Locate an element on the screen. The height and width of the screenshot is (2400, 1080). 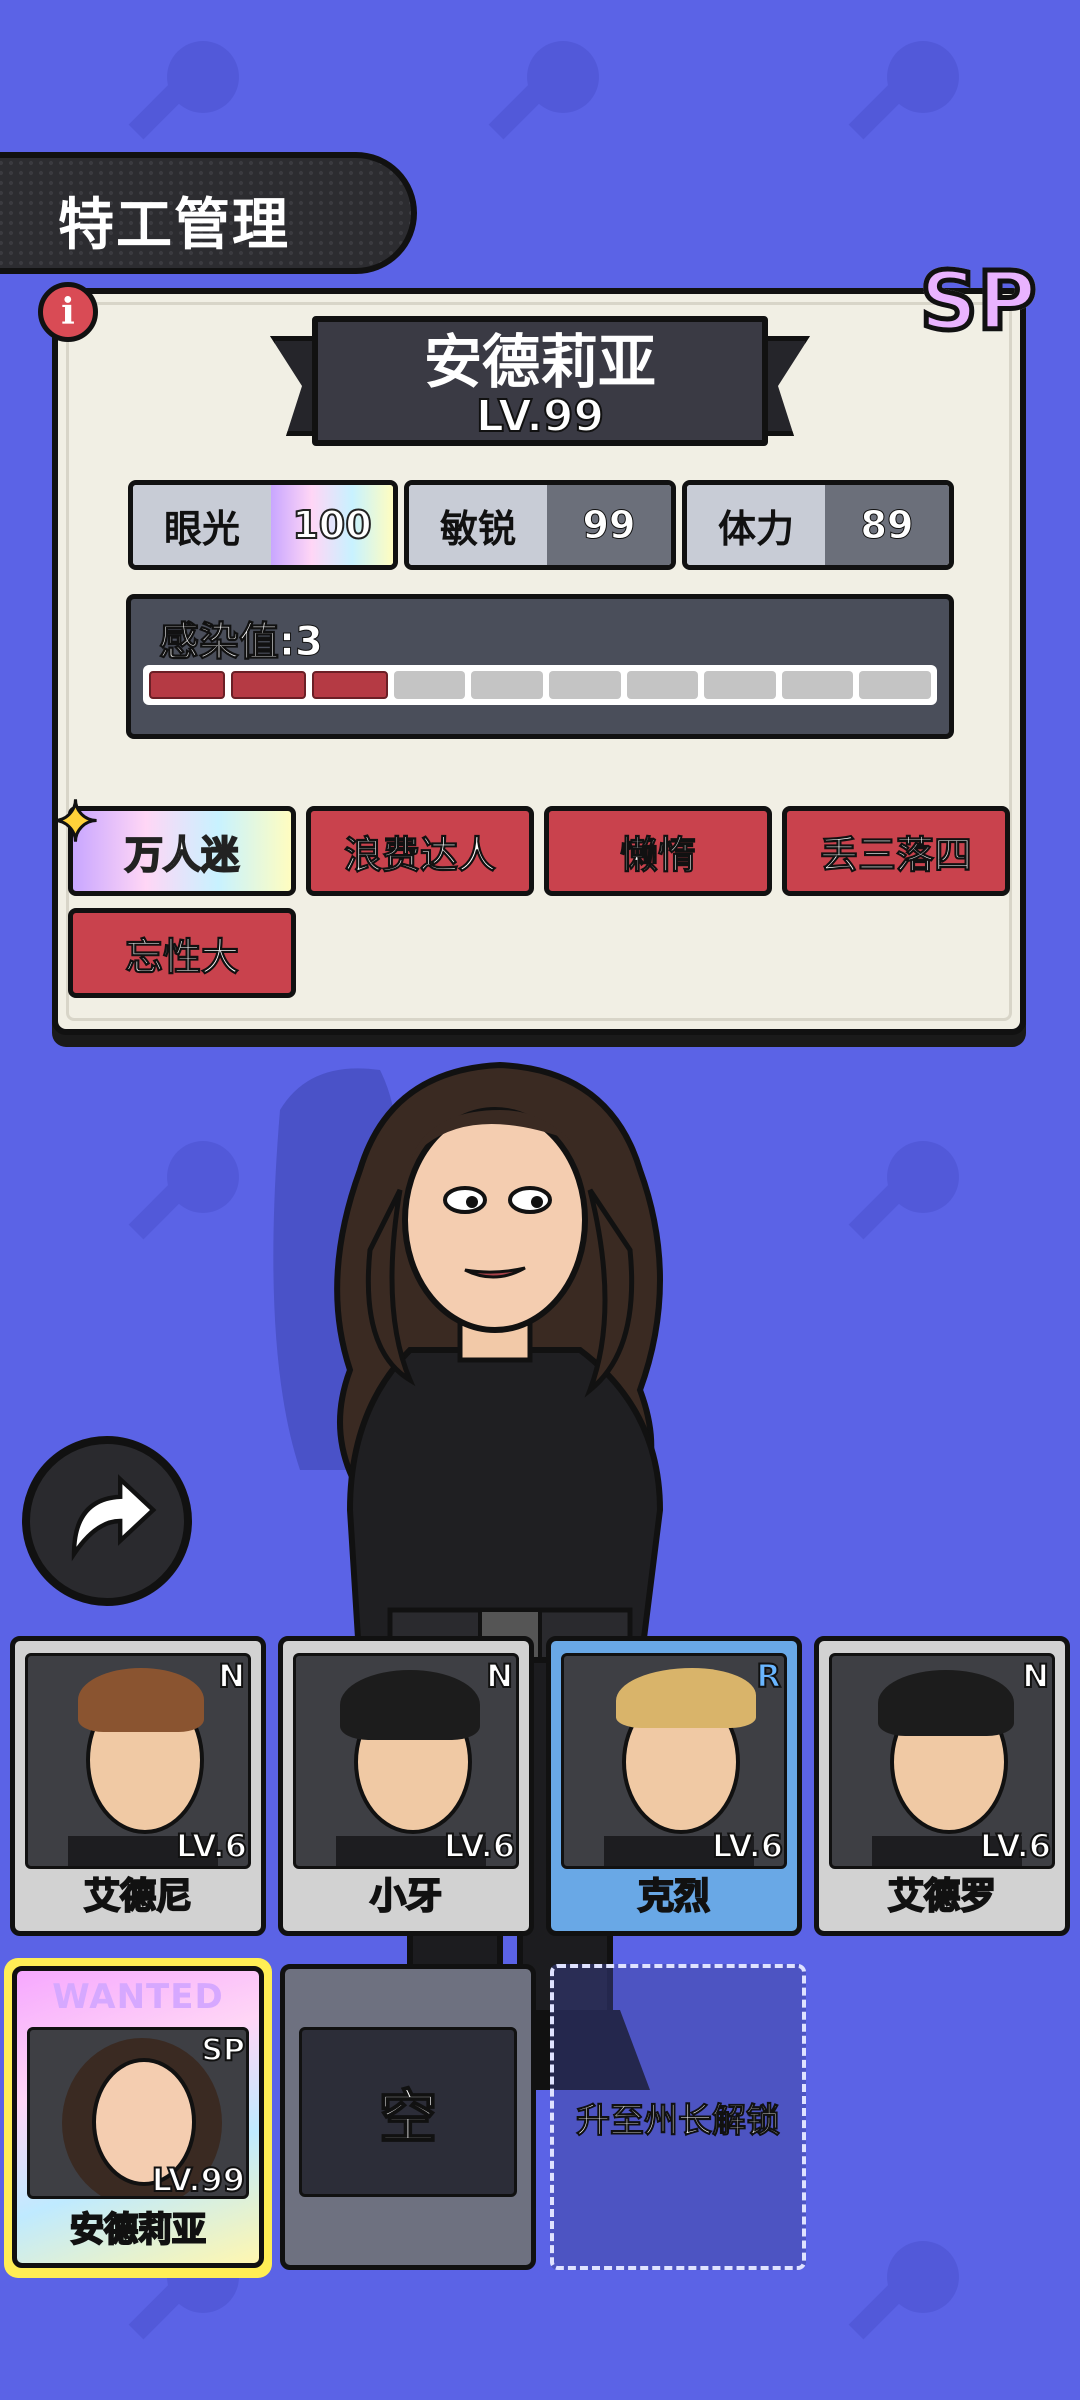
infection-label: 感染值:3 is located at coordinates (241, 642).